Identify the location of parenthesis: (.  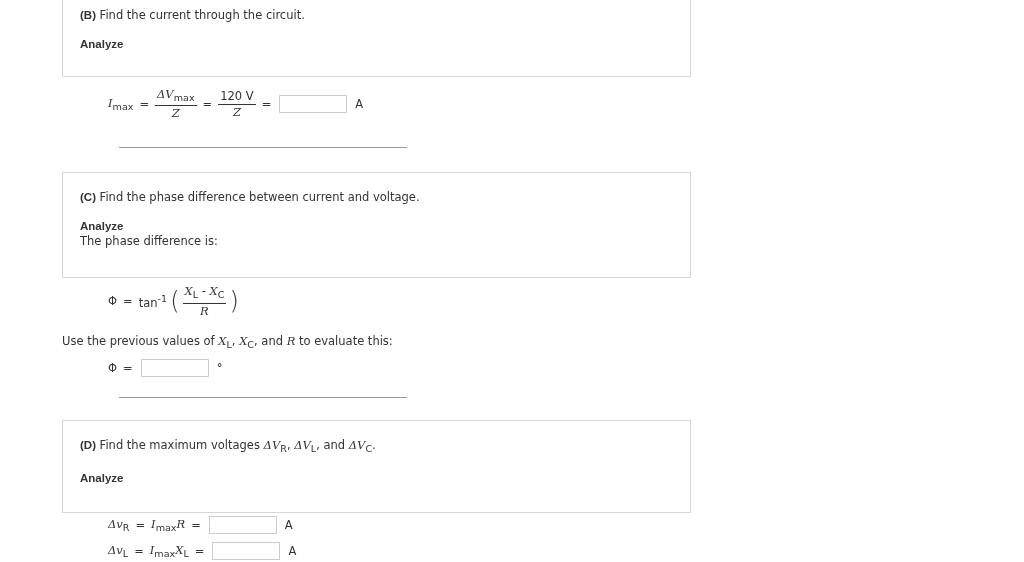
(175, 301).